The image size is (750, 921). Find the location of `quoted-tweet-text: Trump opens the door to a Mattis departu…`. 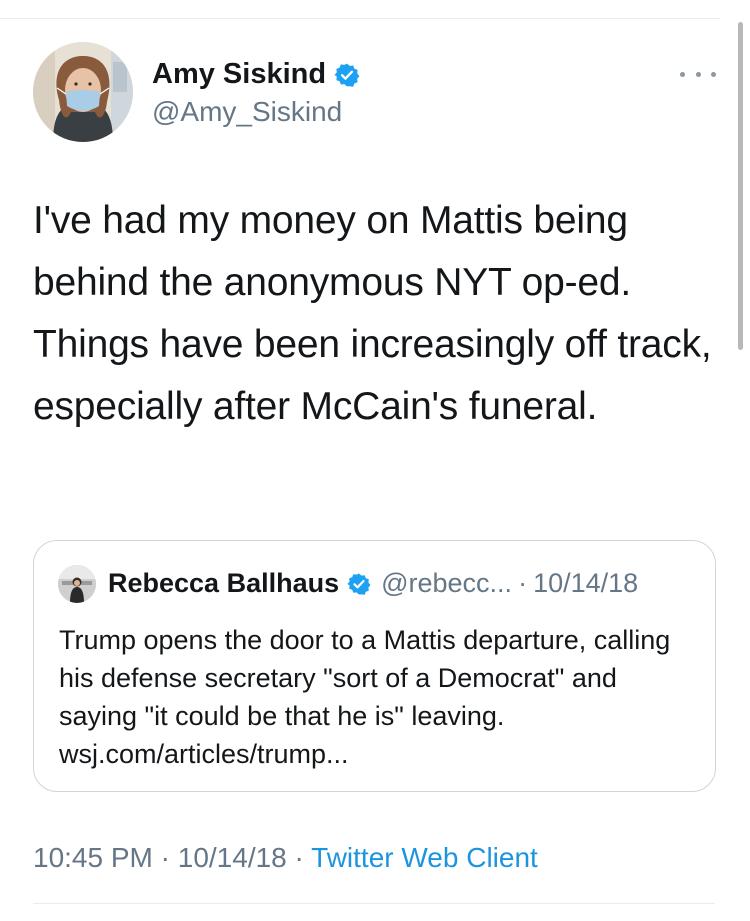

quoted-tweet-text: Trump opens the door to a Mattis departu… is located at coordinates (365, 697).